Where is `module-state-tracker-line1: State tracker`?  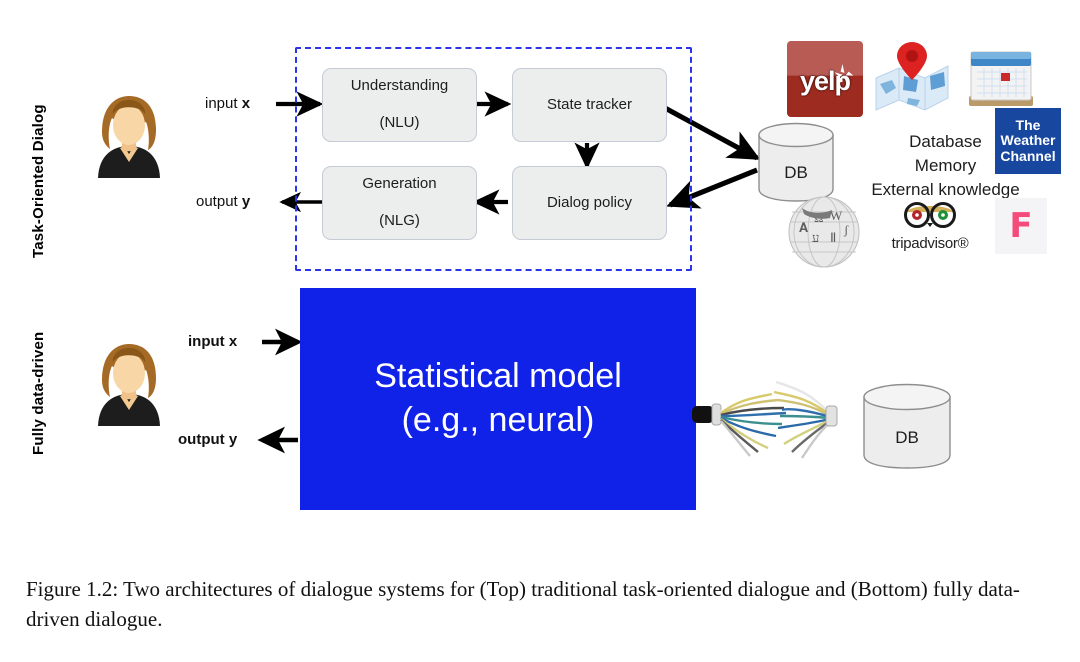
module-state-tracker-line1: State tracker is located at coordinates (589, 104).